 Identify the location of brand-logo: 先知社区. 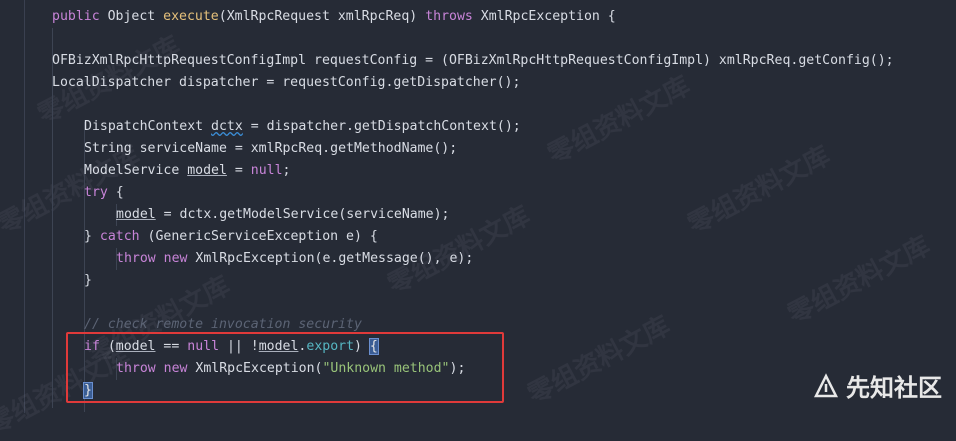
(877, 385).